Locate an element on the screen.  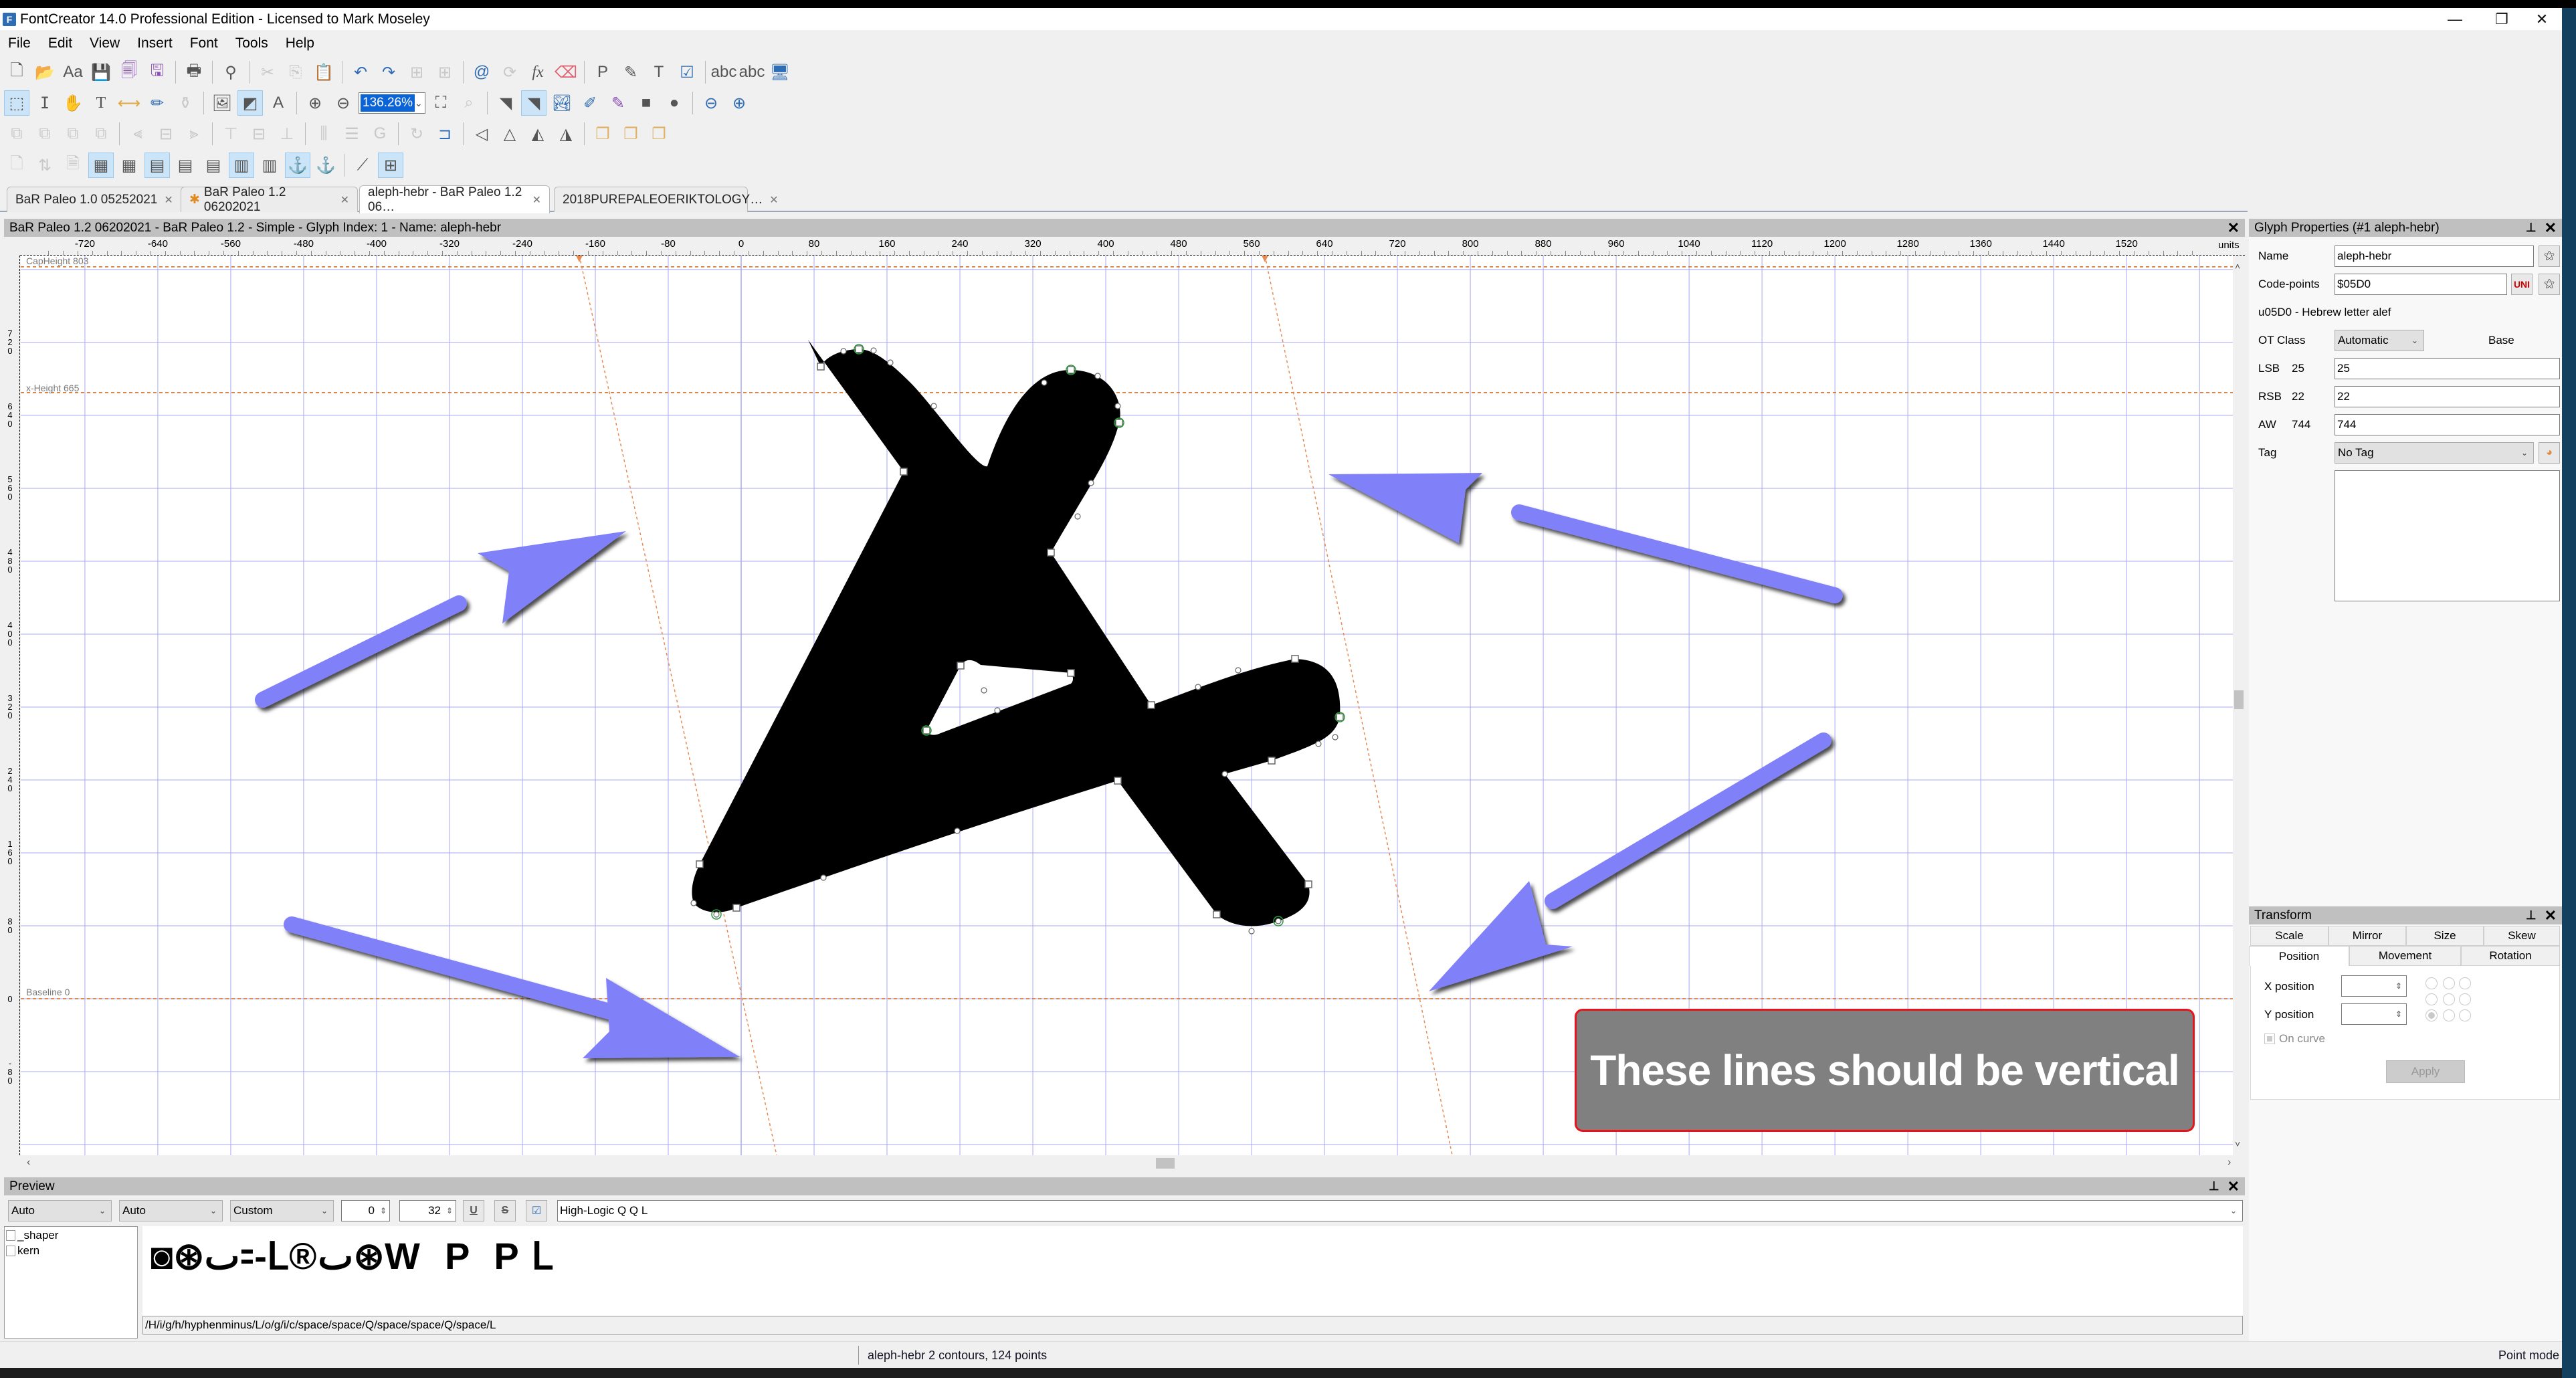
tab-movement: Movement is located at coordinates (2405, 956).